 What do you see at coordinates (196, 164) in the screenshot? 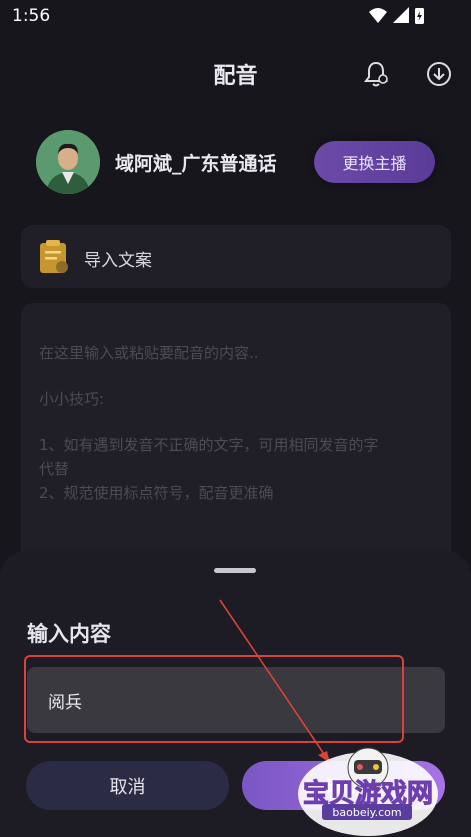
I see `anchor-name: 域阿斌_广东普通话` at bounding box center [196, 164].